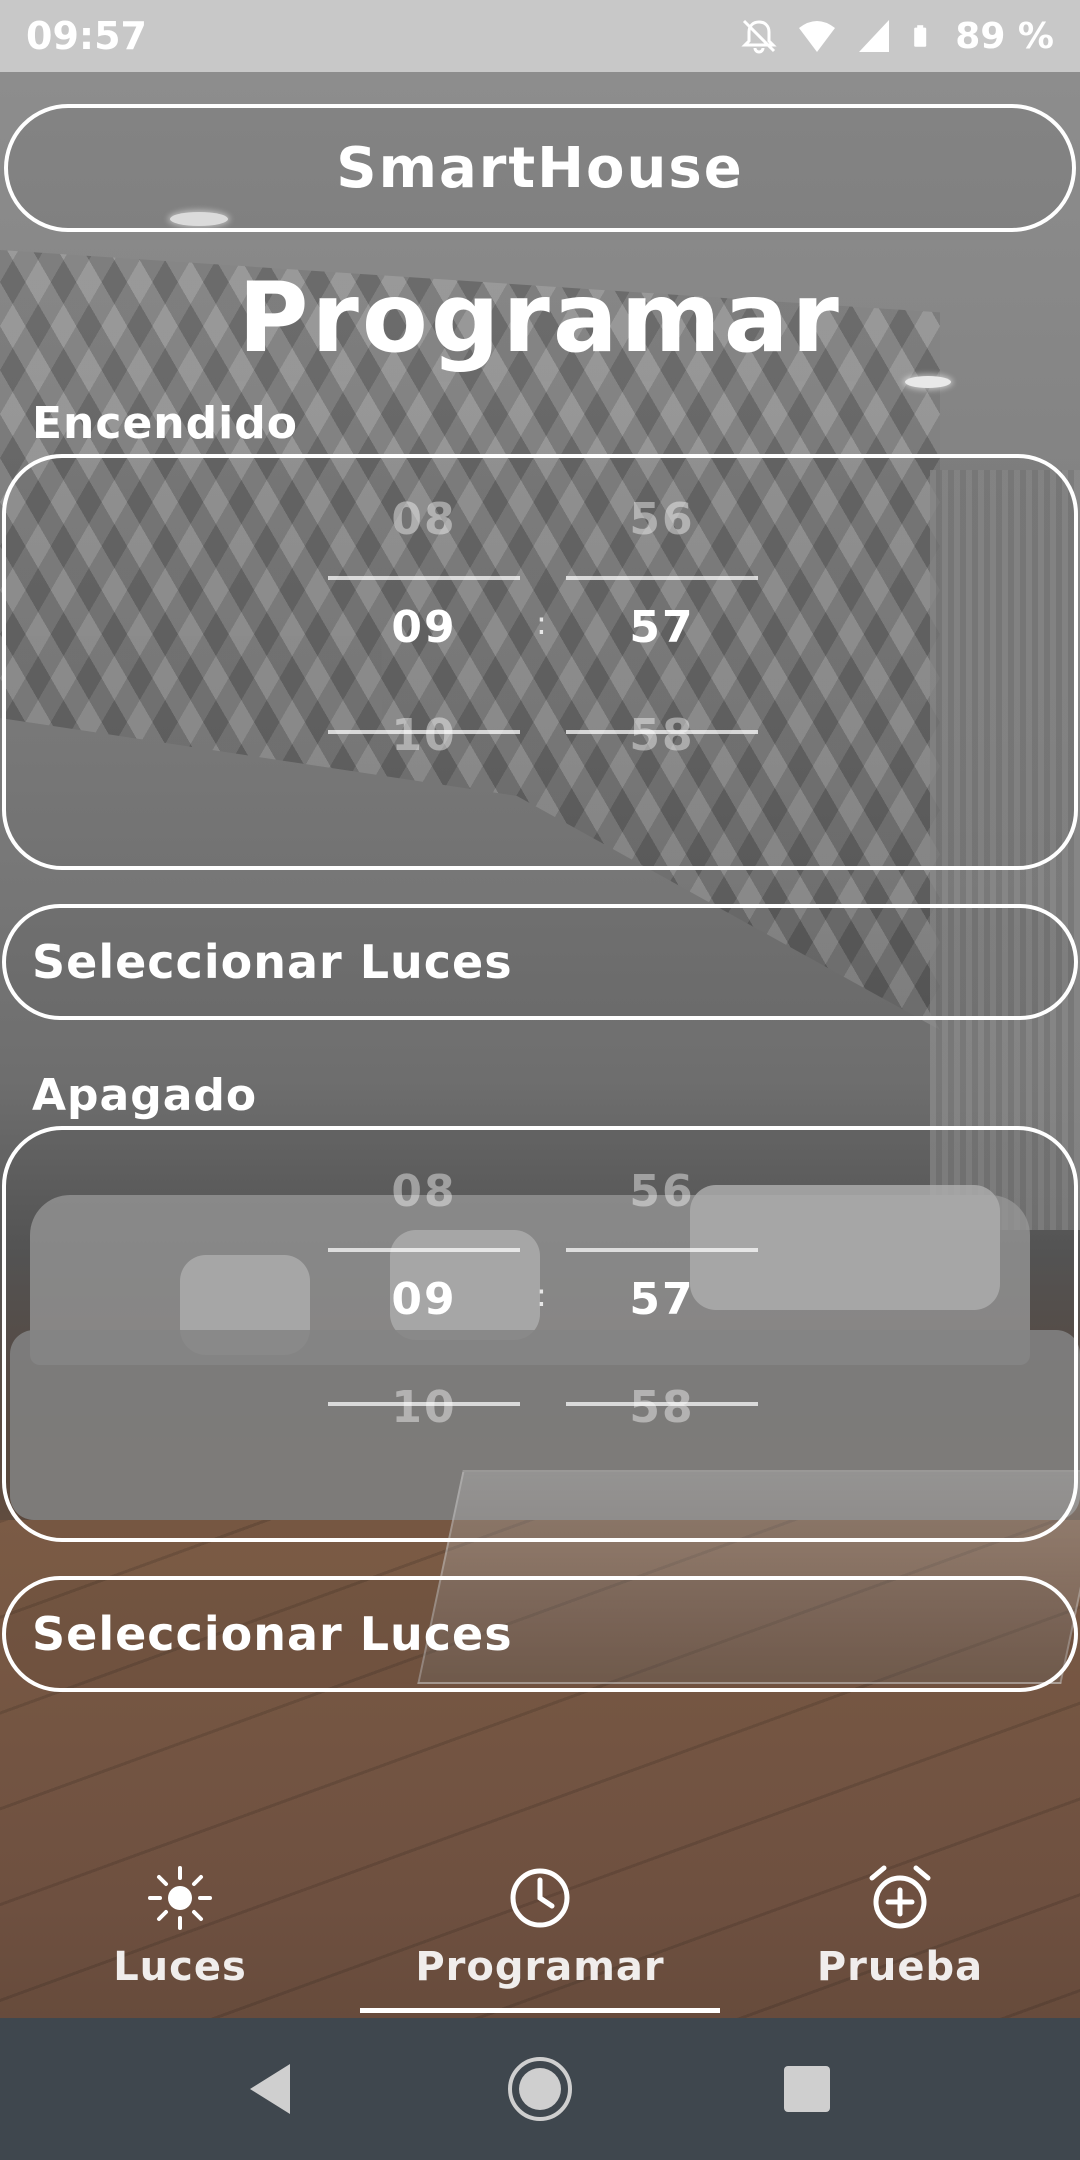  What do you see at coordinates (807, 2089) in the screenshot?
I see `recents-icon` at bounding box center [807, 2089].